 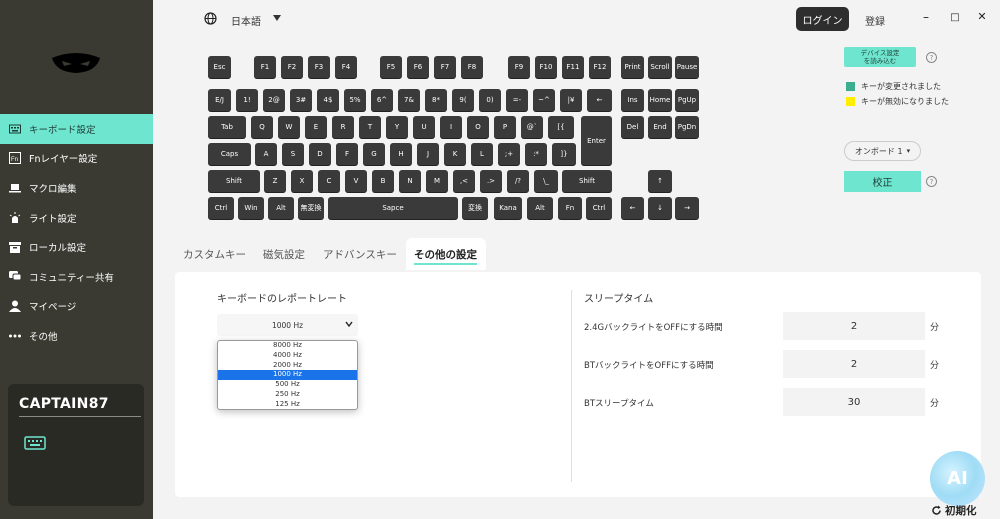 I want to click on key: F3, so click(x=319, y=67).